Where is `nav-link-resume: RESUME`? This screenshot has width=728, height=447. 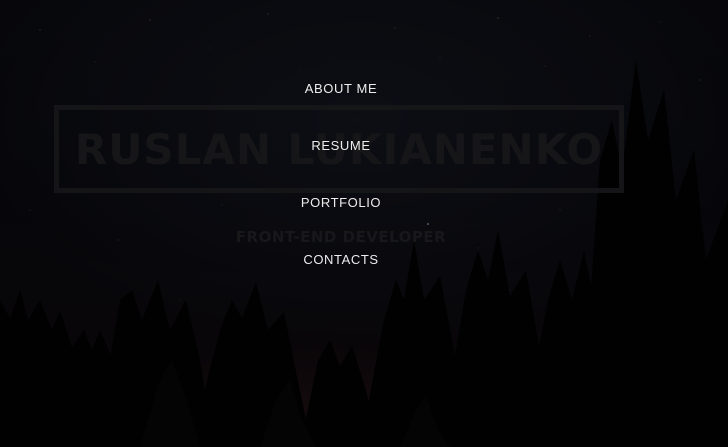
nav-link-resume: RESUME is located at coordinates (341, 145).